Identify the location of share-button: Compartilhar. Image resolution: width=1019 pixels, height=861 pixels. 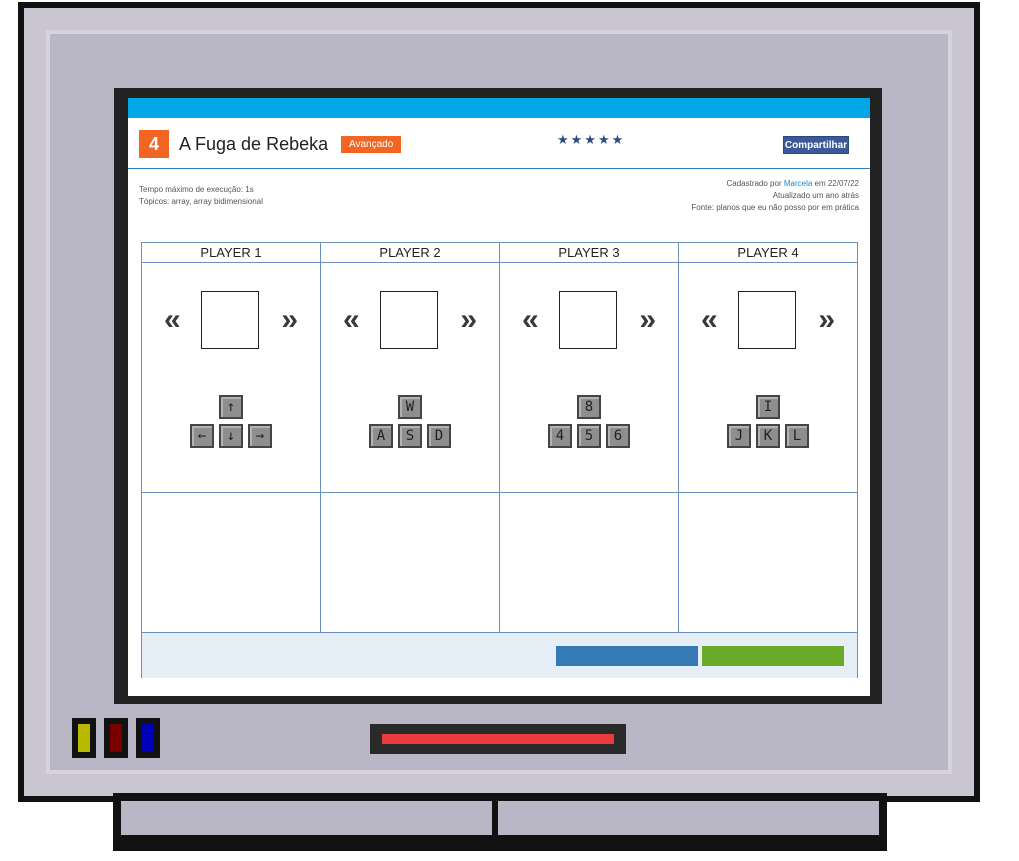
(816, 145).